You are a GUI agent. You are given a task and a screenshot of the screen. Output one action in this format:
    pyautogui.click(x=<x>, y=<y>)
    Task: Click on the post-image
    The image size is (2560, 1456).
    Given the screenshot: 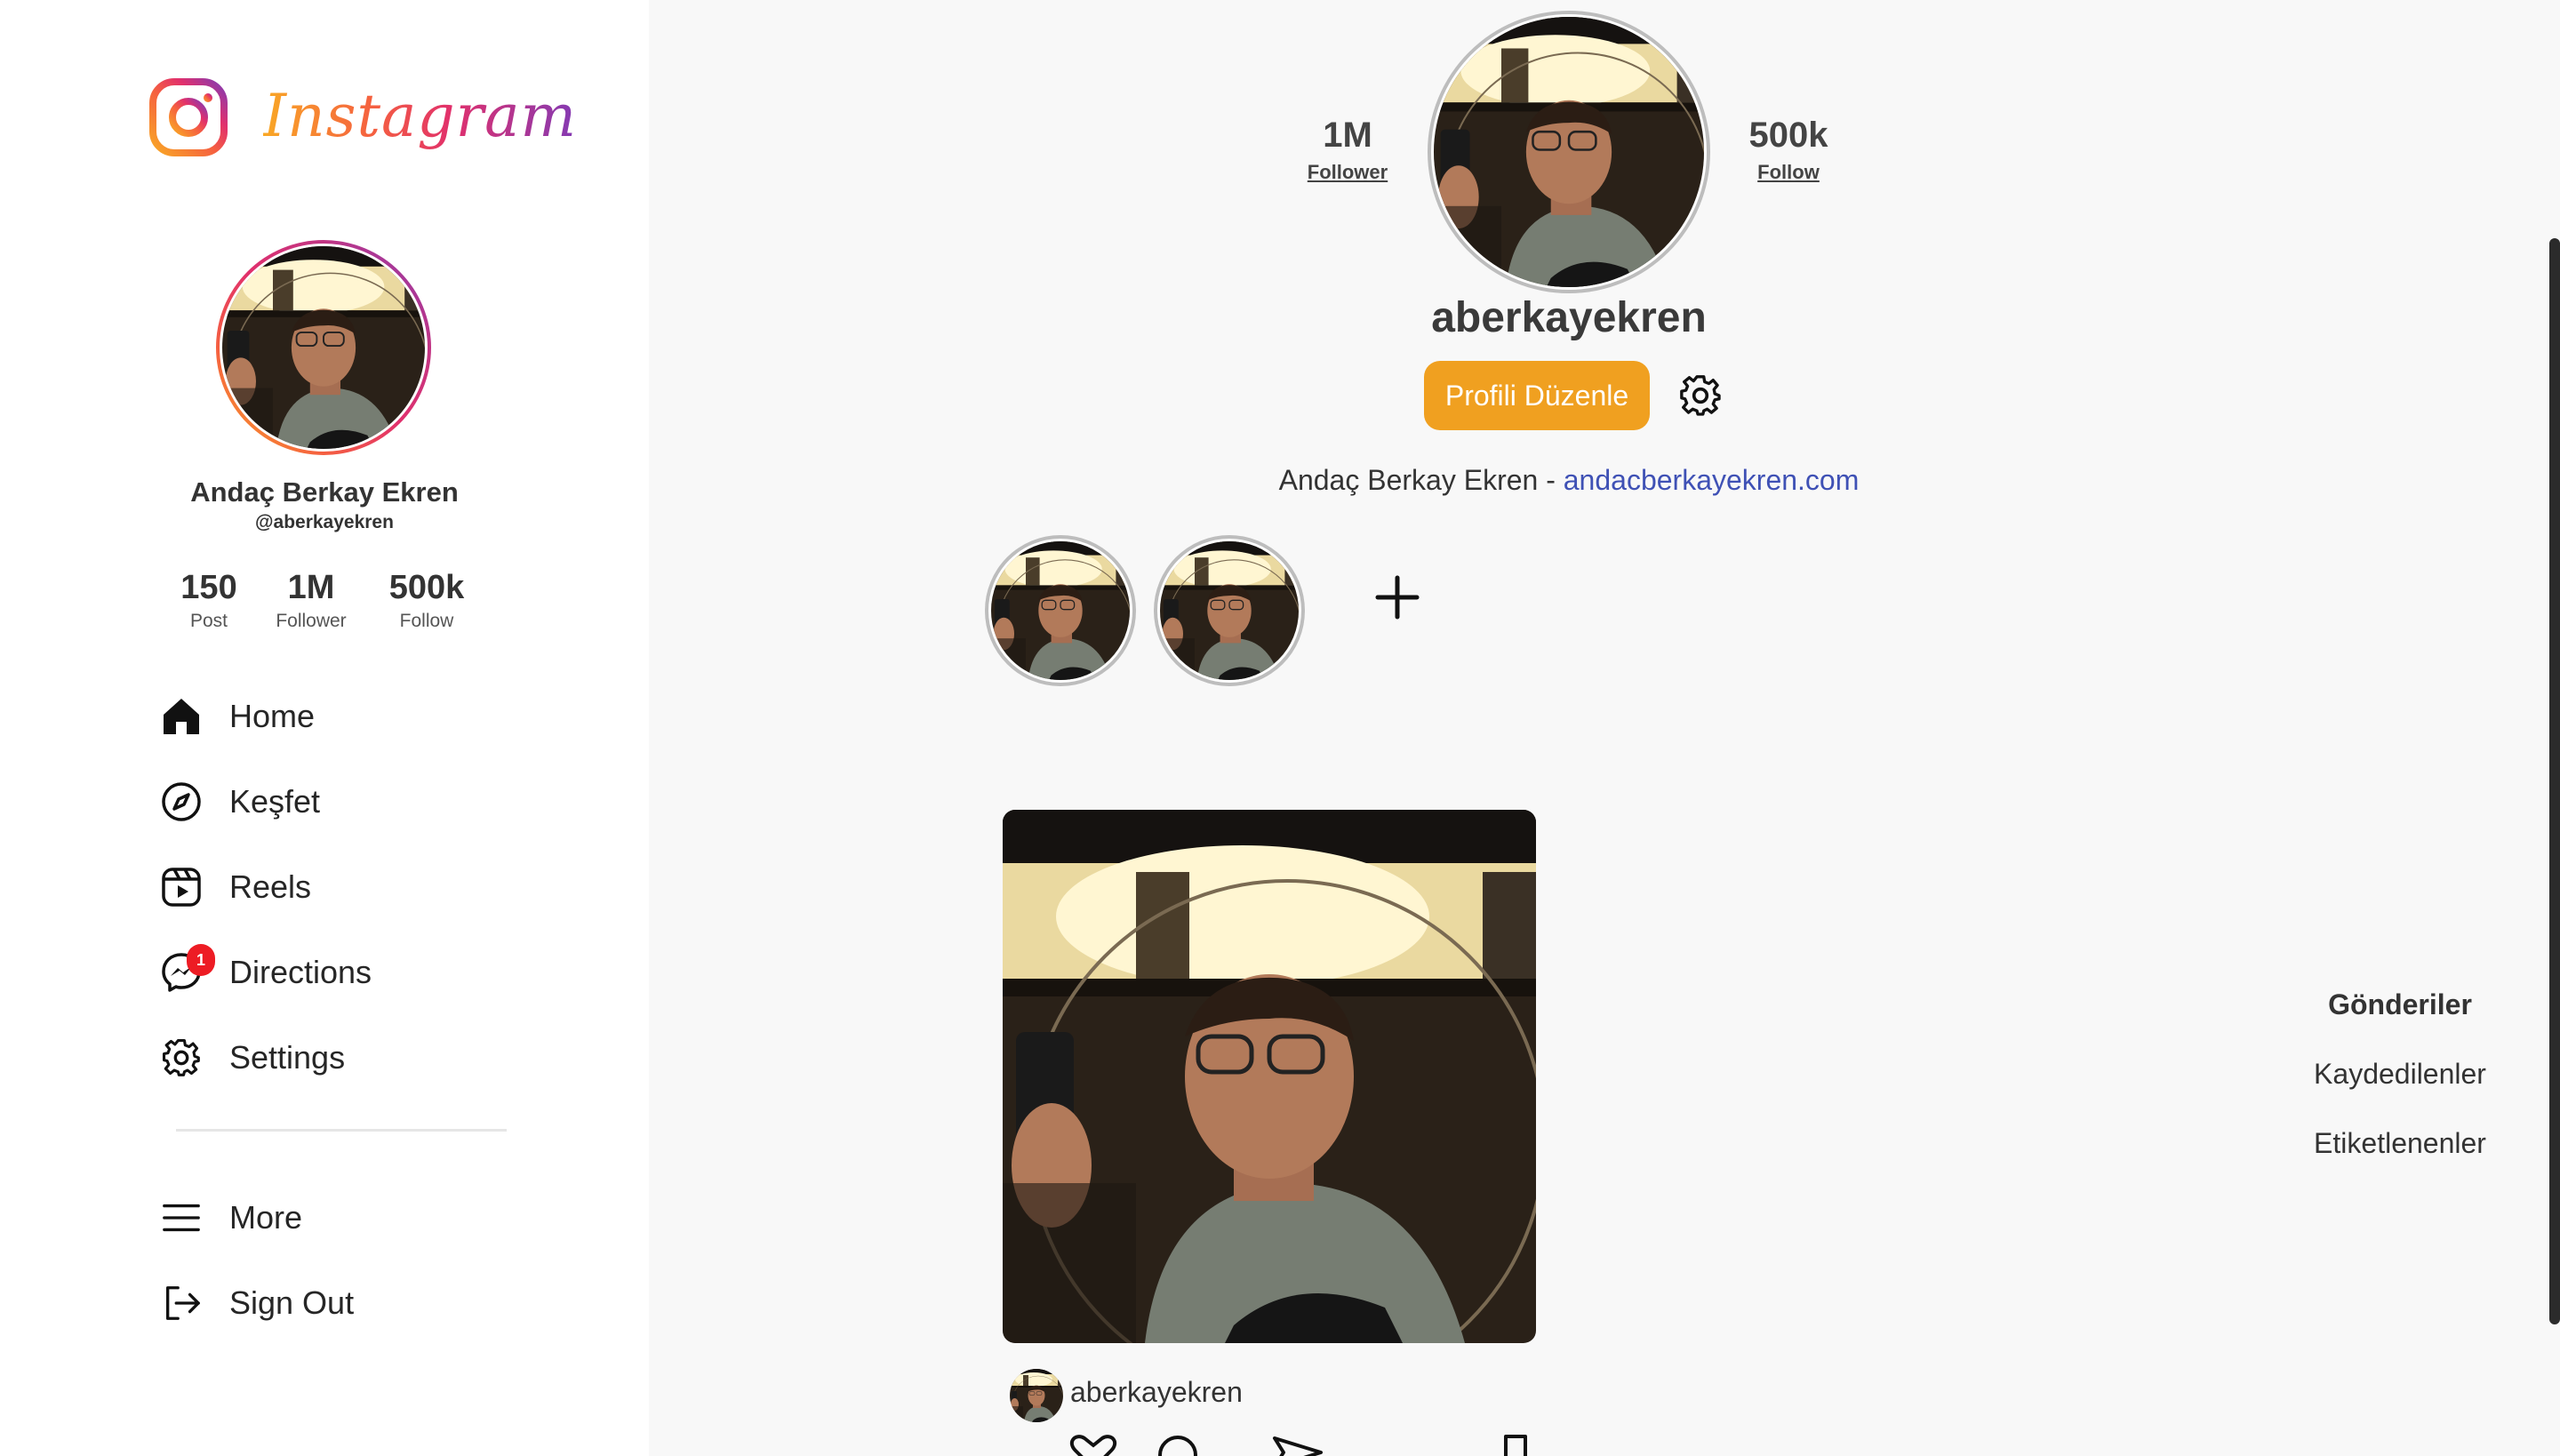 What is the action you would take?
    pyautogui.click(x=1269, y=1076)
    